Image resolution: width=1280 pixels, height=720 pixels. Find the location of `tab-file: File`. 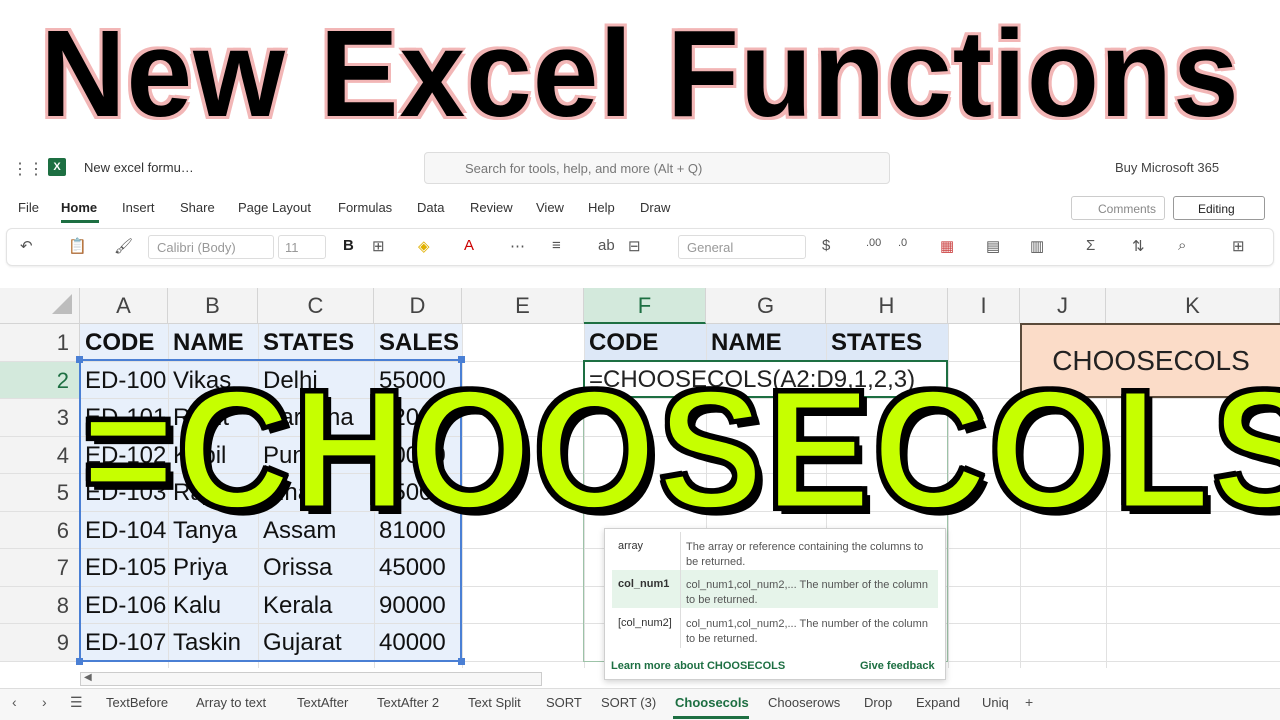

tab-file: File is located at coordinates (28, 207).